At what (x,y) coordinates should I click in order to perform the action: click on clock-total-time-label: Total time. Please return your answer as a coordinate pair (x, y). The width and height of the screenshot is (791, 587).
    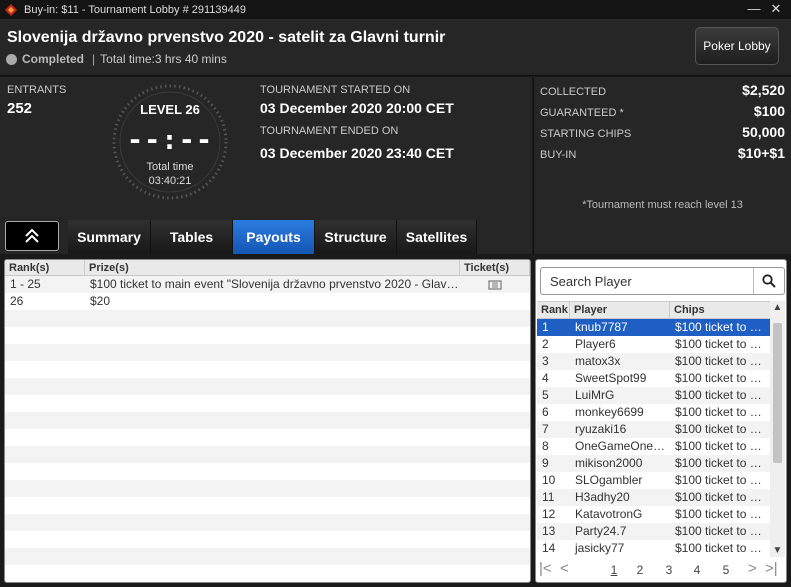
    Looking at the image, I should click on (170, 167).